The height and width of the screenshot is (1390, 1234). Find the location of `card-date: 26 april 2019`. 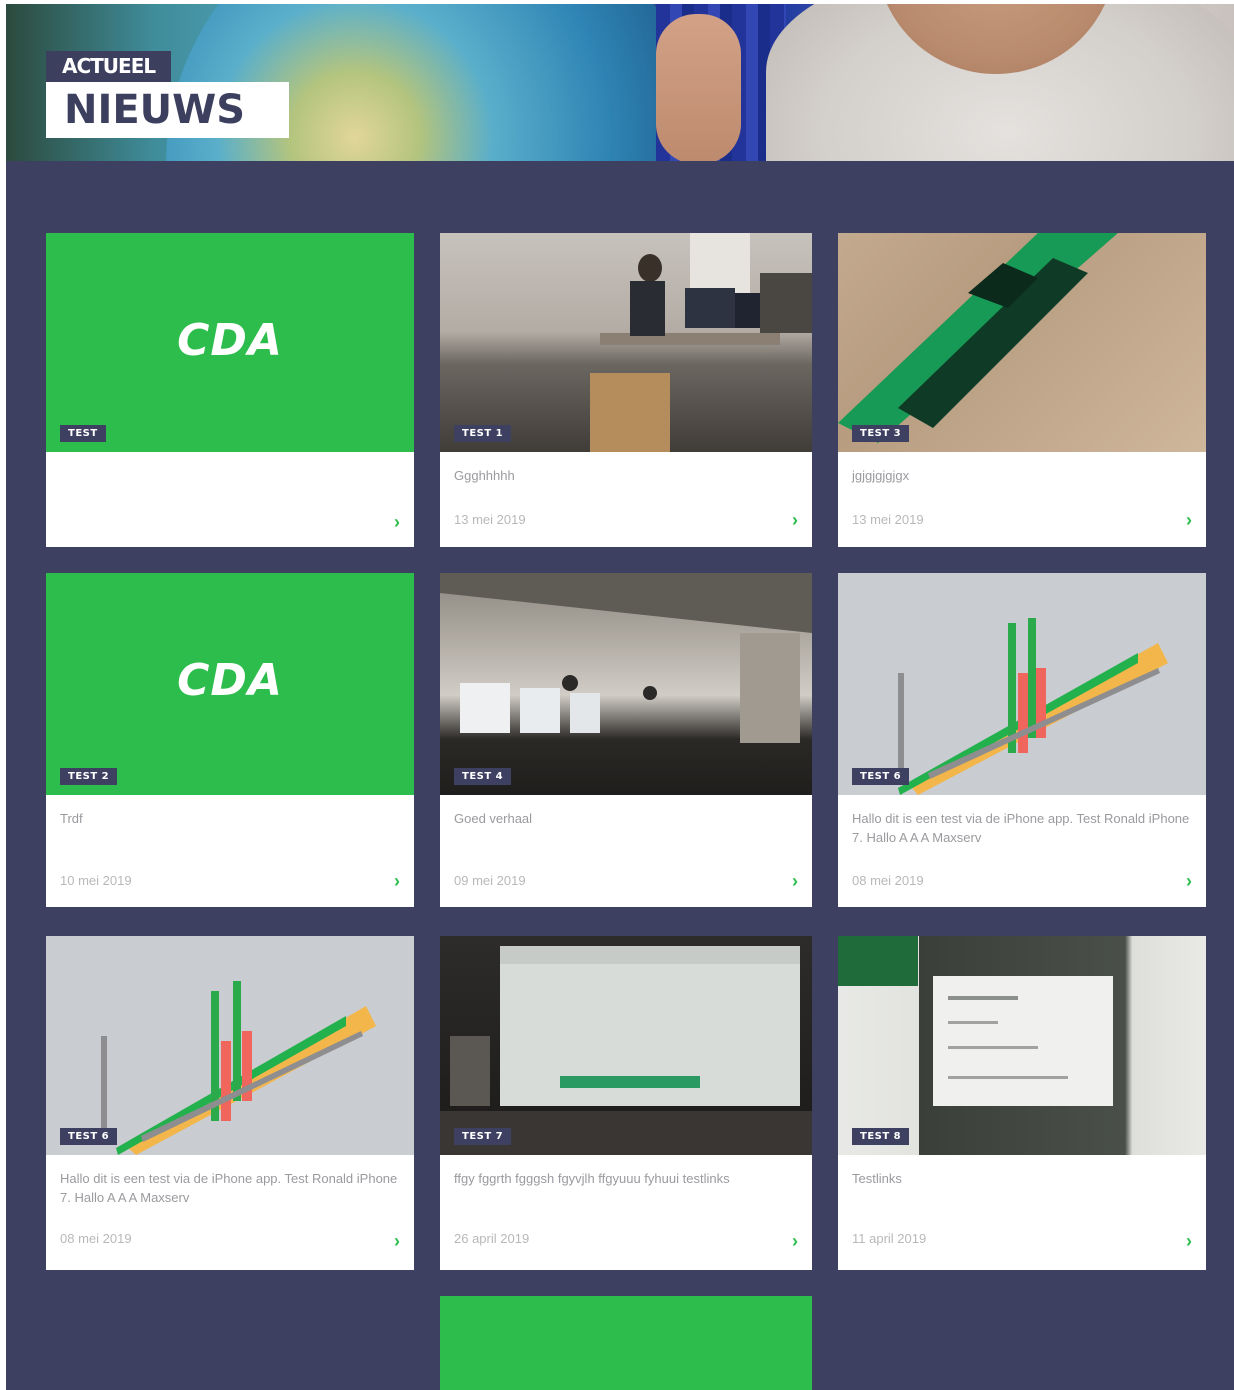

card-date: 26 april 2019 is located at coordinates (492, 1238).